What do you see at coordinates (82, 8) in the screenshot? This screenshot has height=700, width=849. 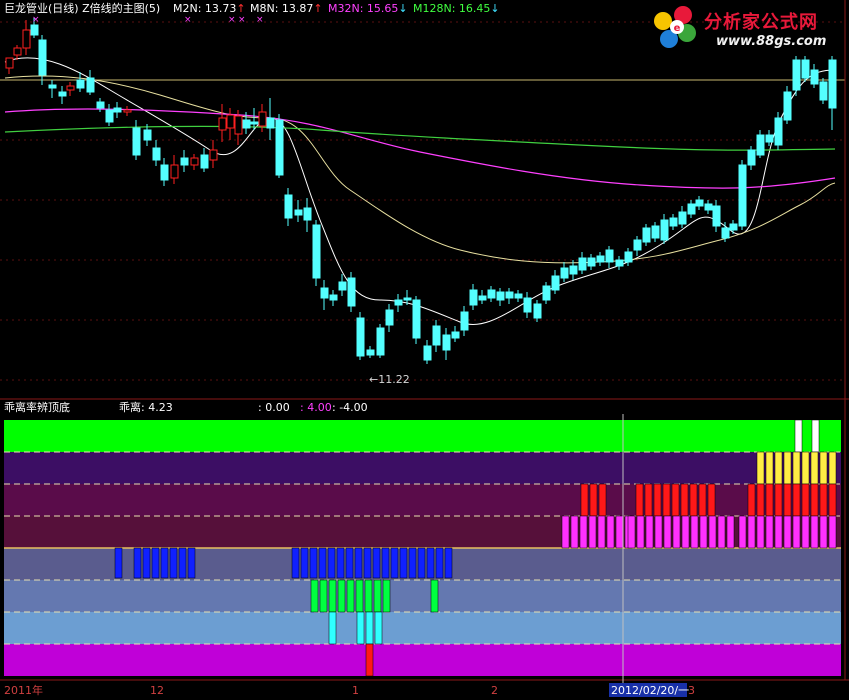 I see `chart-title: 巨龙管业(日线) Z倍线的主图(5)` at bounding box center [82, 8].